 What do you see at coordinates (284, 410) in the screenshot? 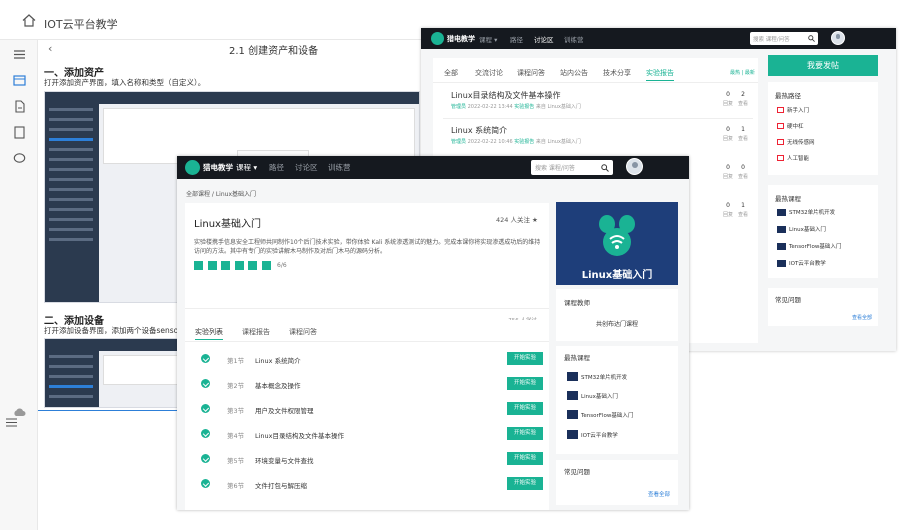
I see `lesson-name: 用户及文件权限管理` at bounding box center [284, 410].